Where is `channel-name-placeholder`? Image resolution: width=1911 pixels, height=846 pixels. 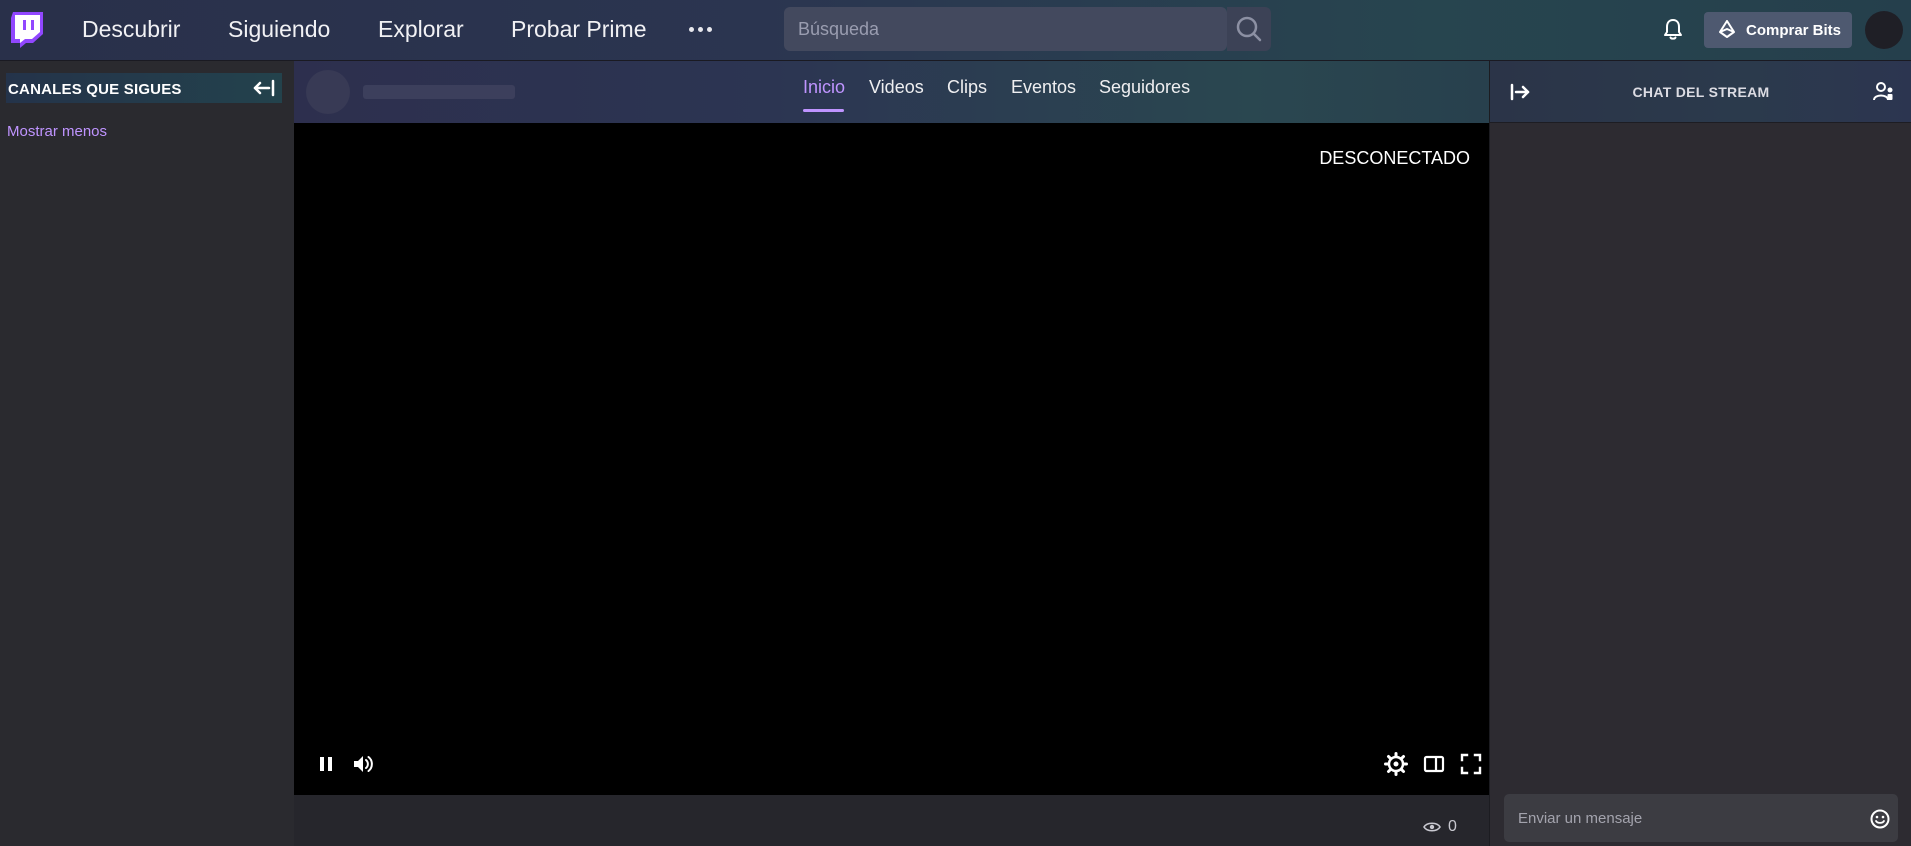
channel-name-placeholder is located at coordinates (439, 92).